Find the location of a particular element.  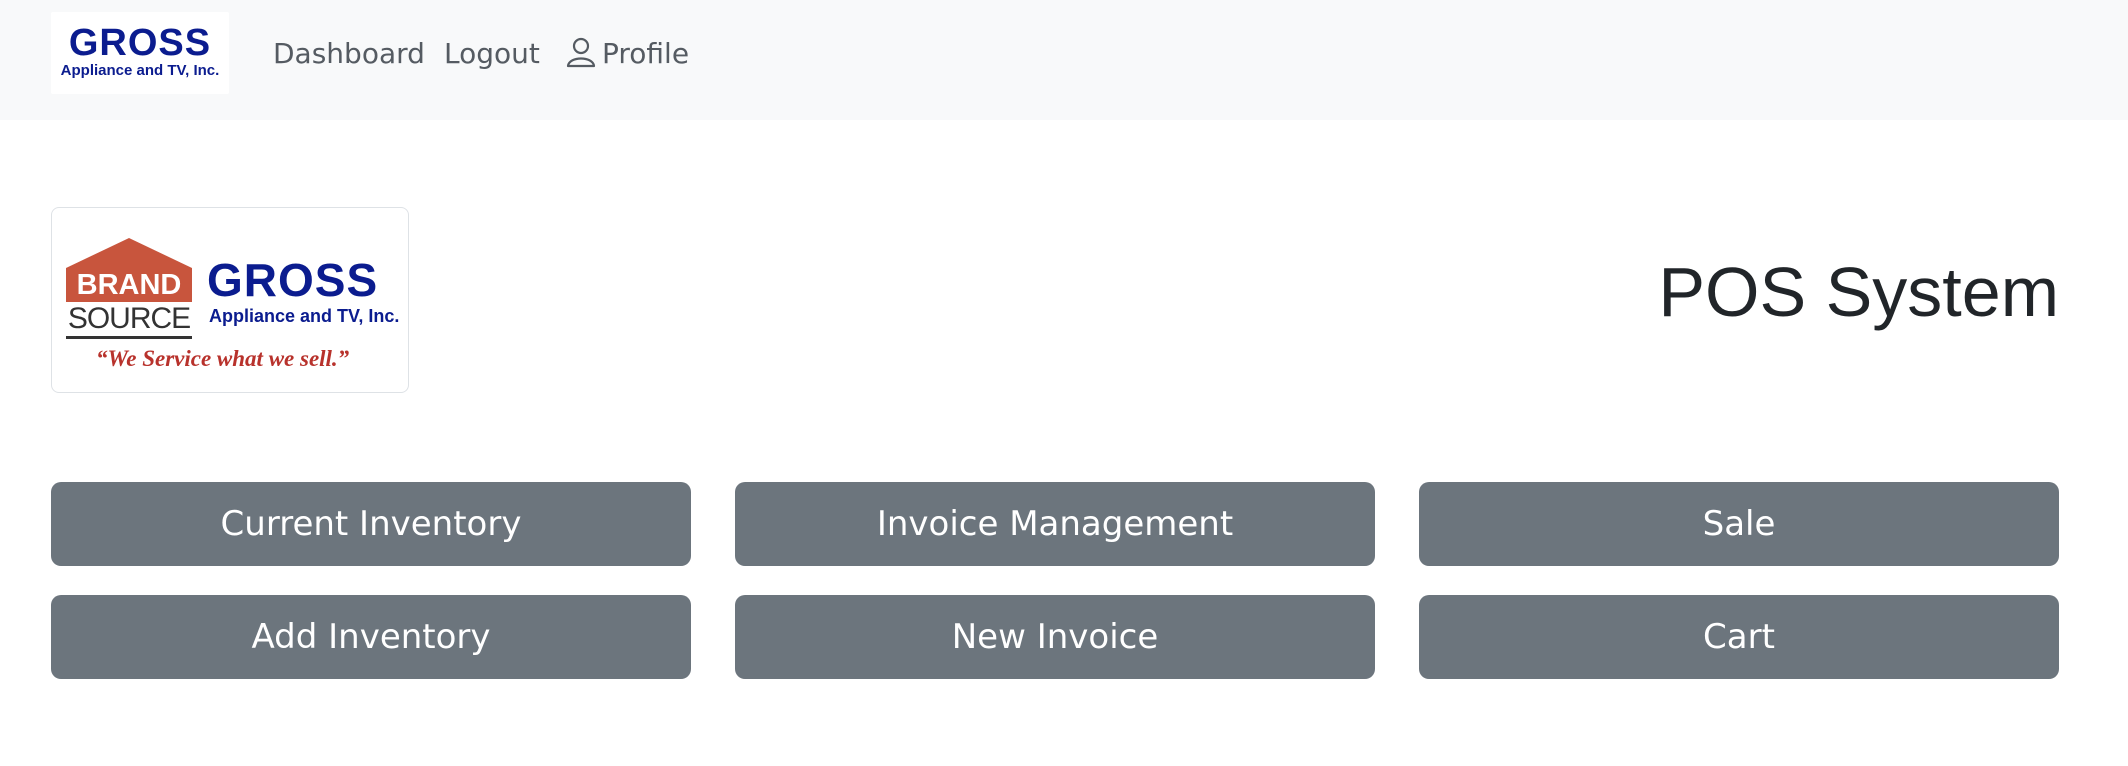

logo-slogan-text: “We Service what we sell.” is located at coordinates (223, 358).